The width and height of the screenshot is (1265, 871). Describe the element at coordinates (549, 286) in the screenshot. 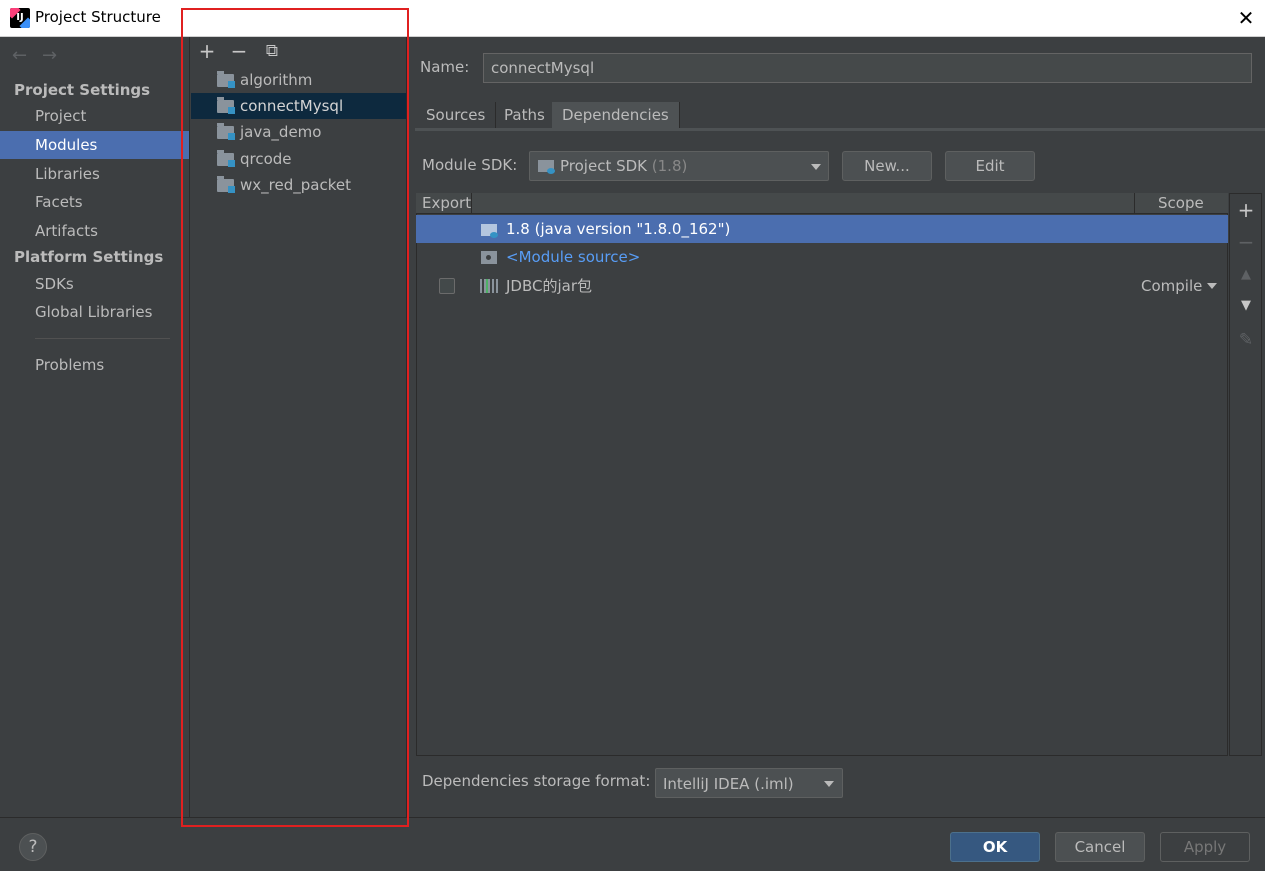

I see `dependency-name: JDBC的jar包` at that location.